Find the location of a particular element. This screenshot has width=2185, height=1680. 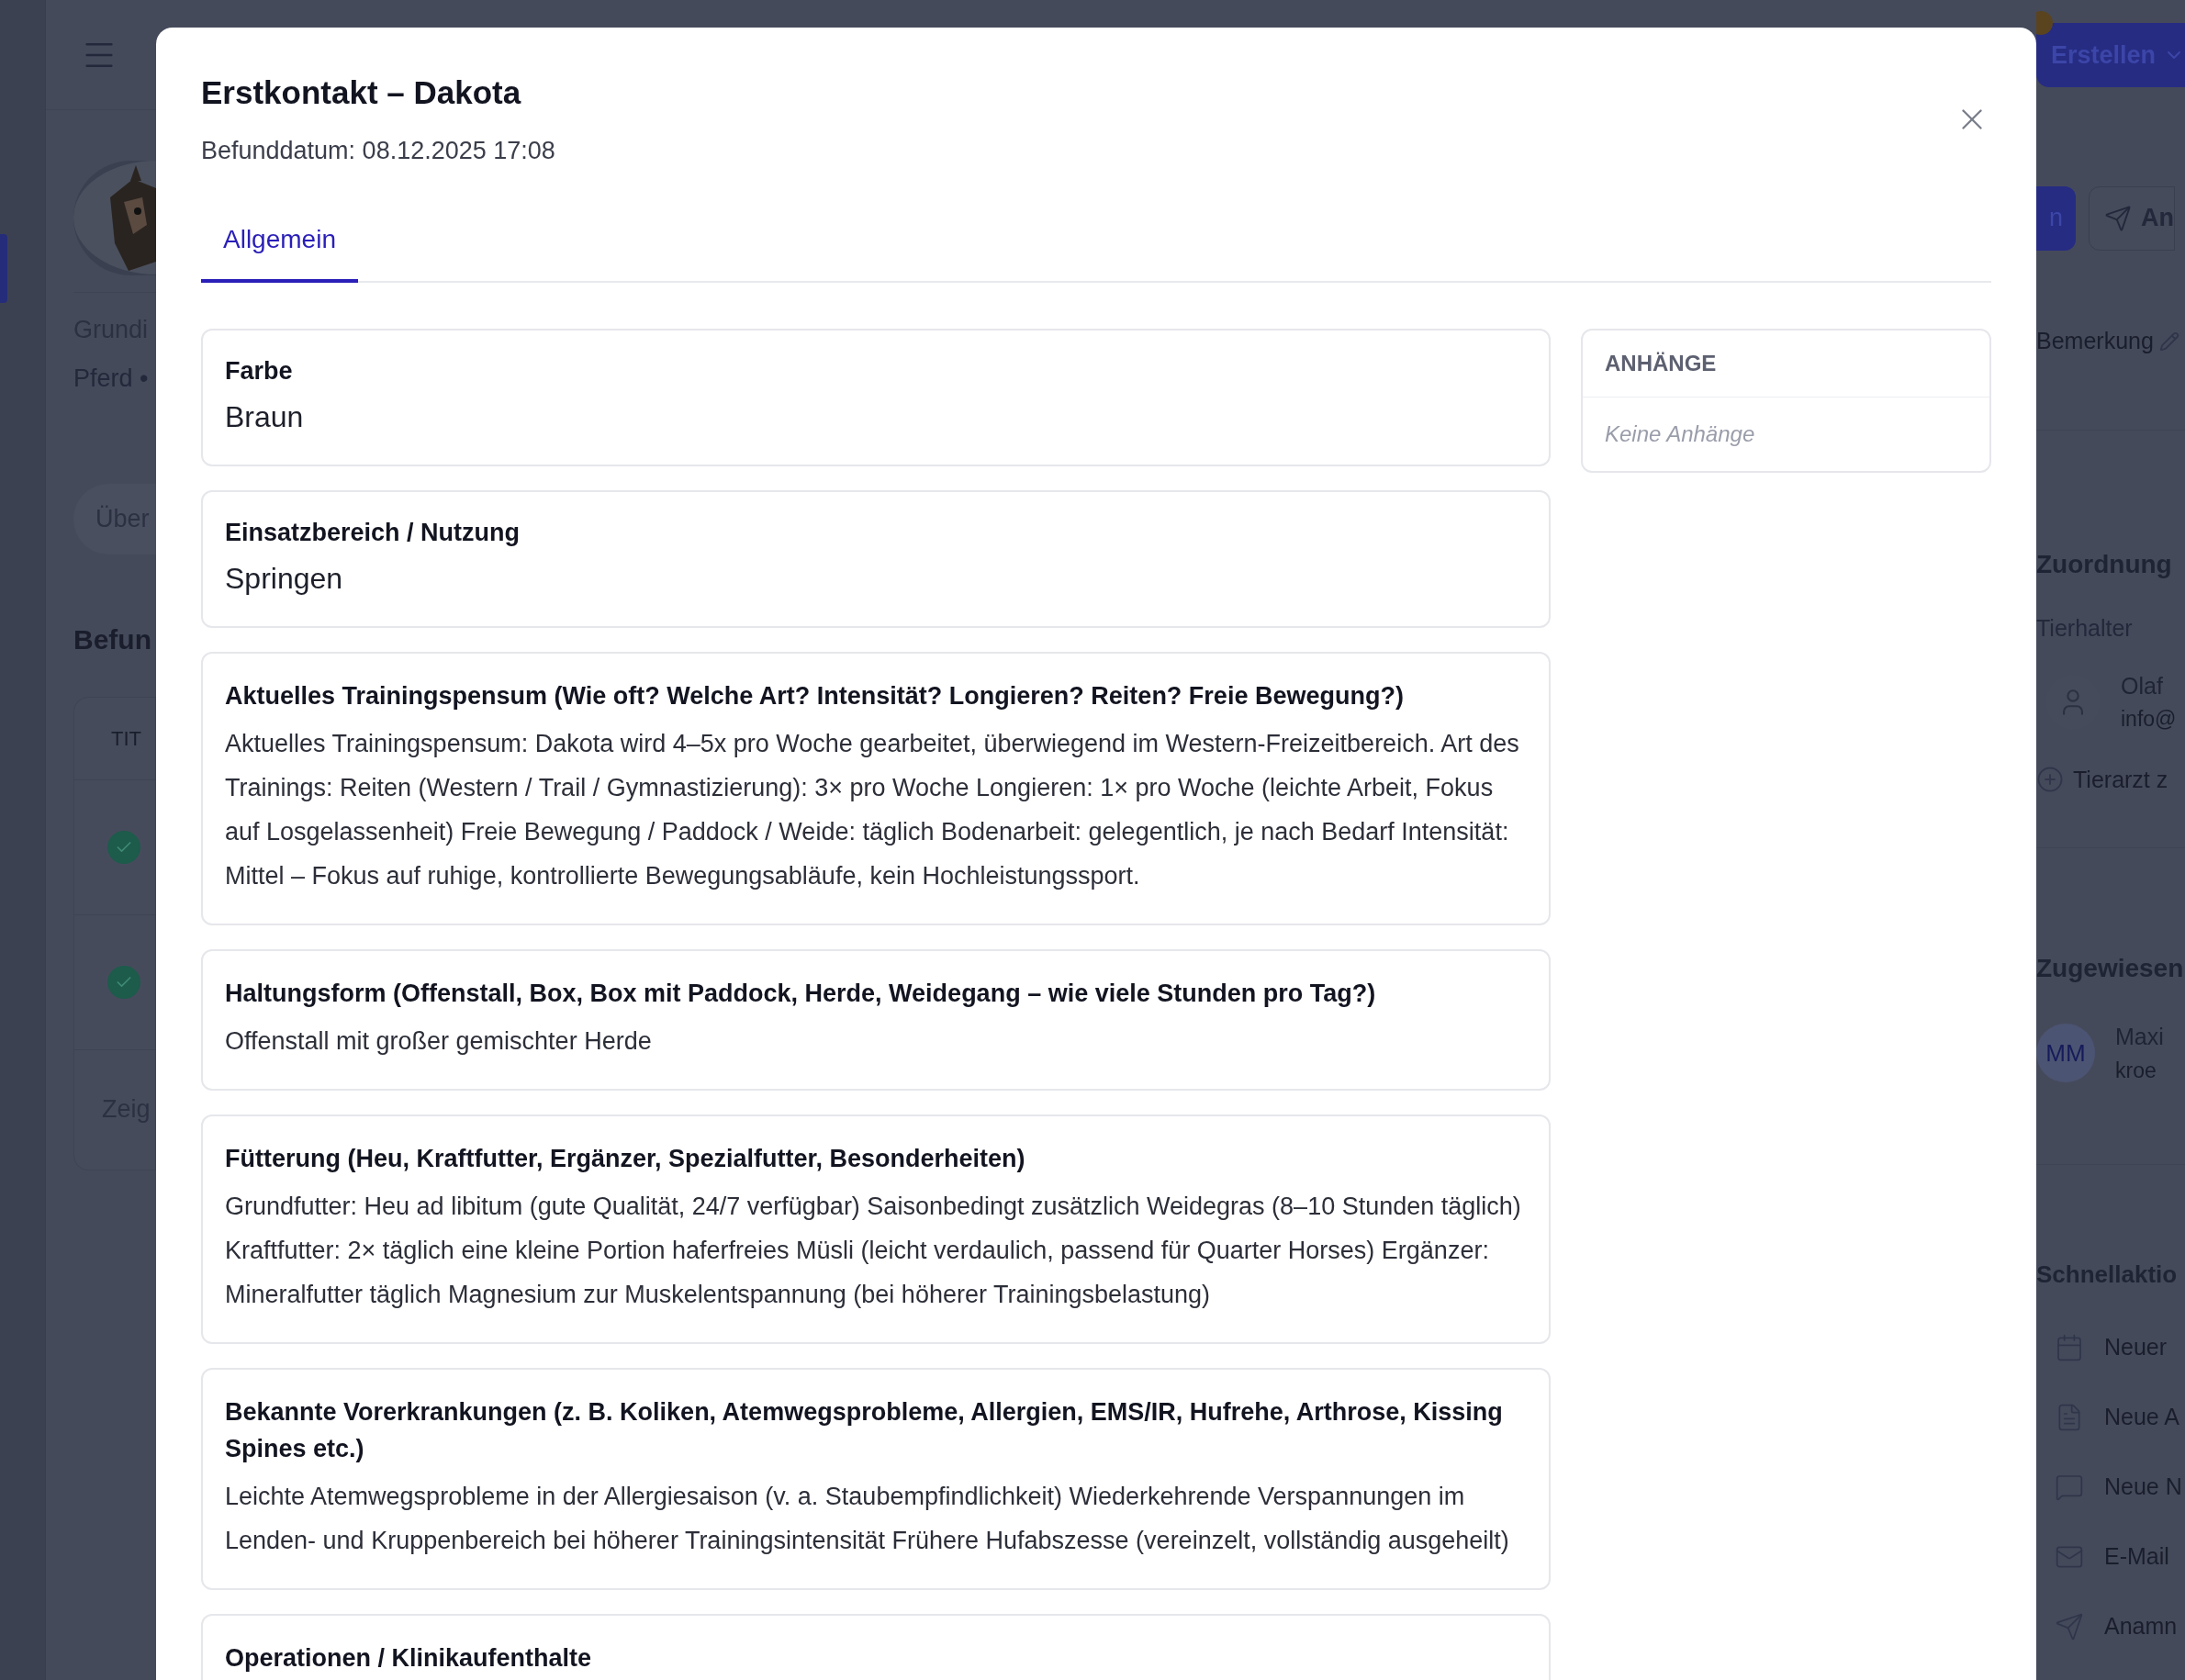

add-icon is located at coordinates (2050, 780).